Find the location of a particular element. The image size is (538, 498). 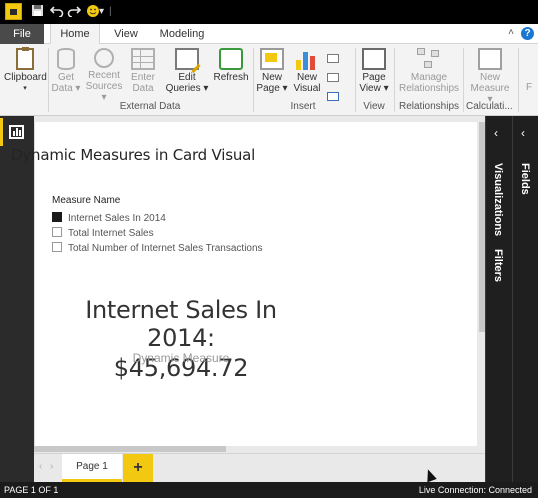

page-view-label-1: Page is located at coordinates (374, 77).